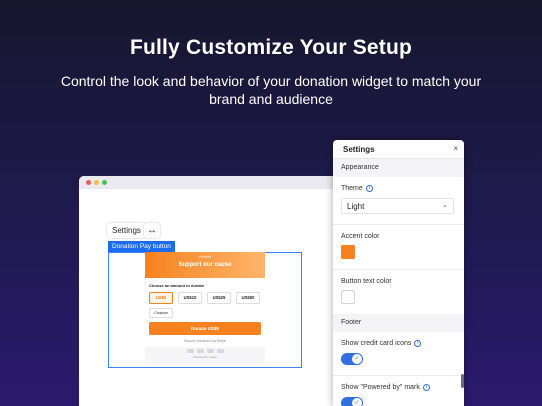 The height and width of the screenshot is (406, 542). I want to click on theme-select: Light ⌄, so click(397, 206).